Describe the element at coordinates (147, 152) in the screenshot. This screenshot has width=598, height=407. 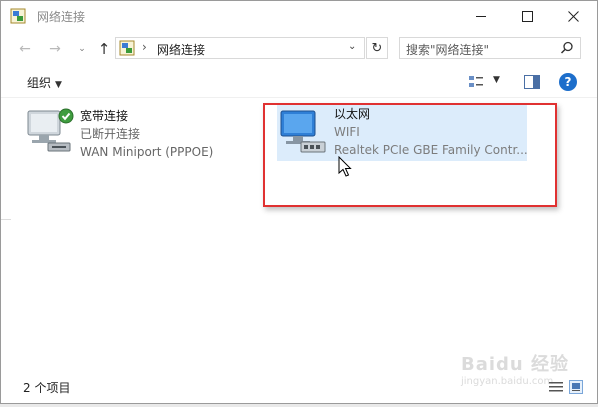
I see `connection-device: WAN Miniport (PPPOE)` at that location.